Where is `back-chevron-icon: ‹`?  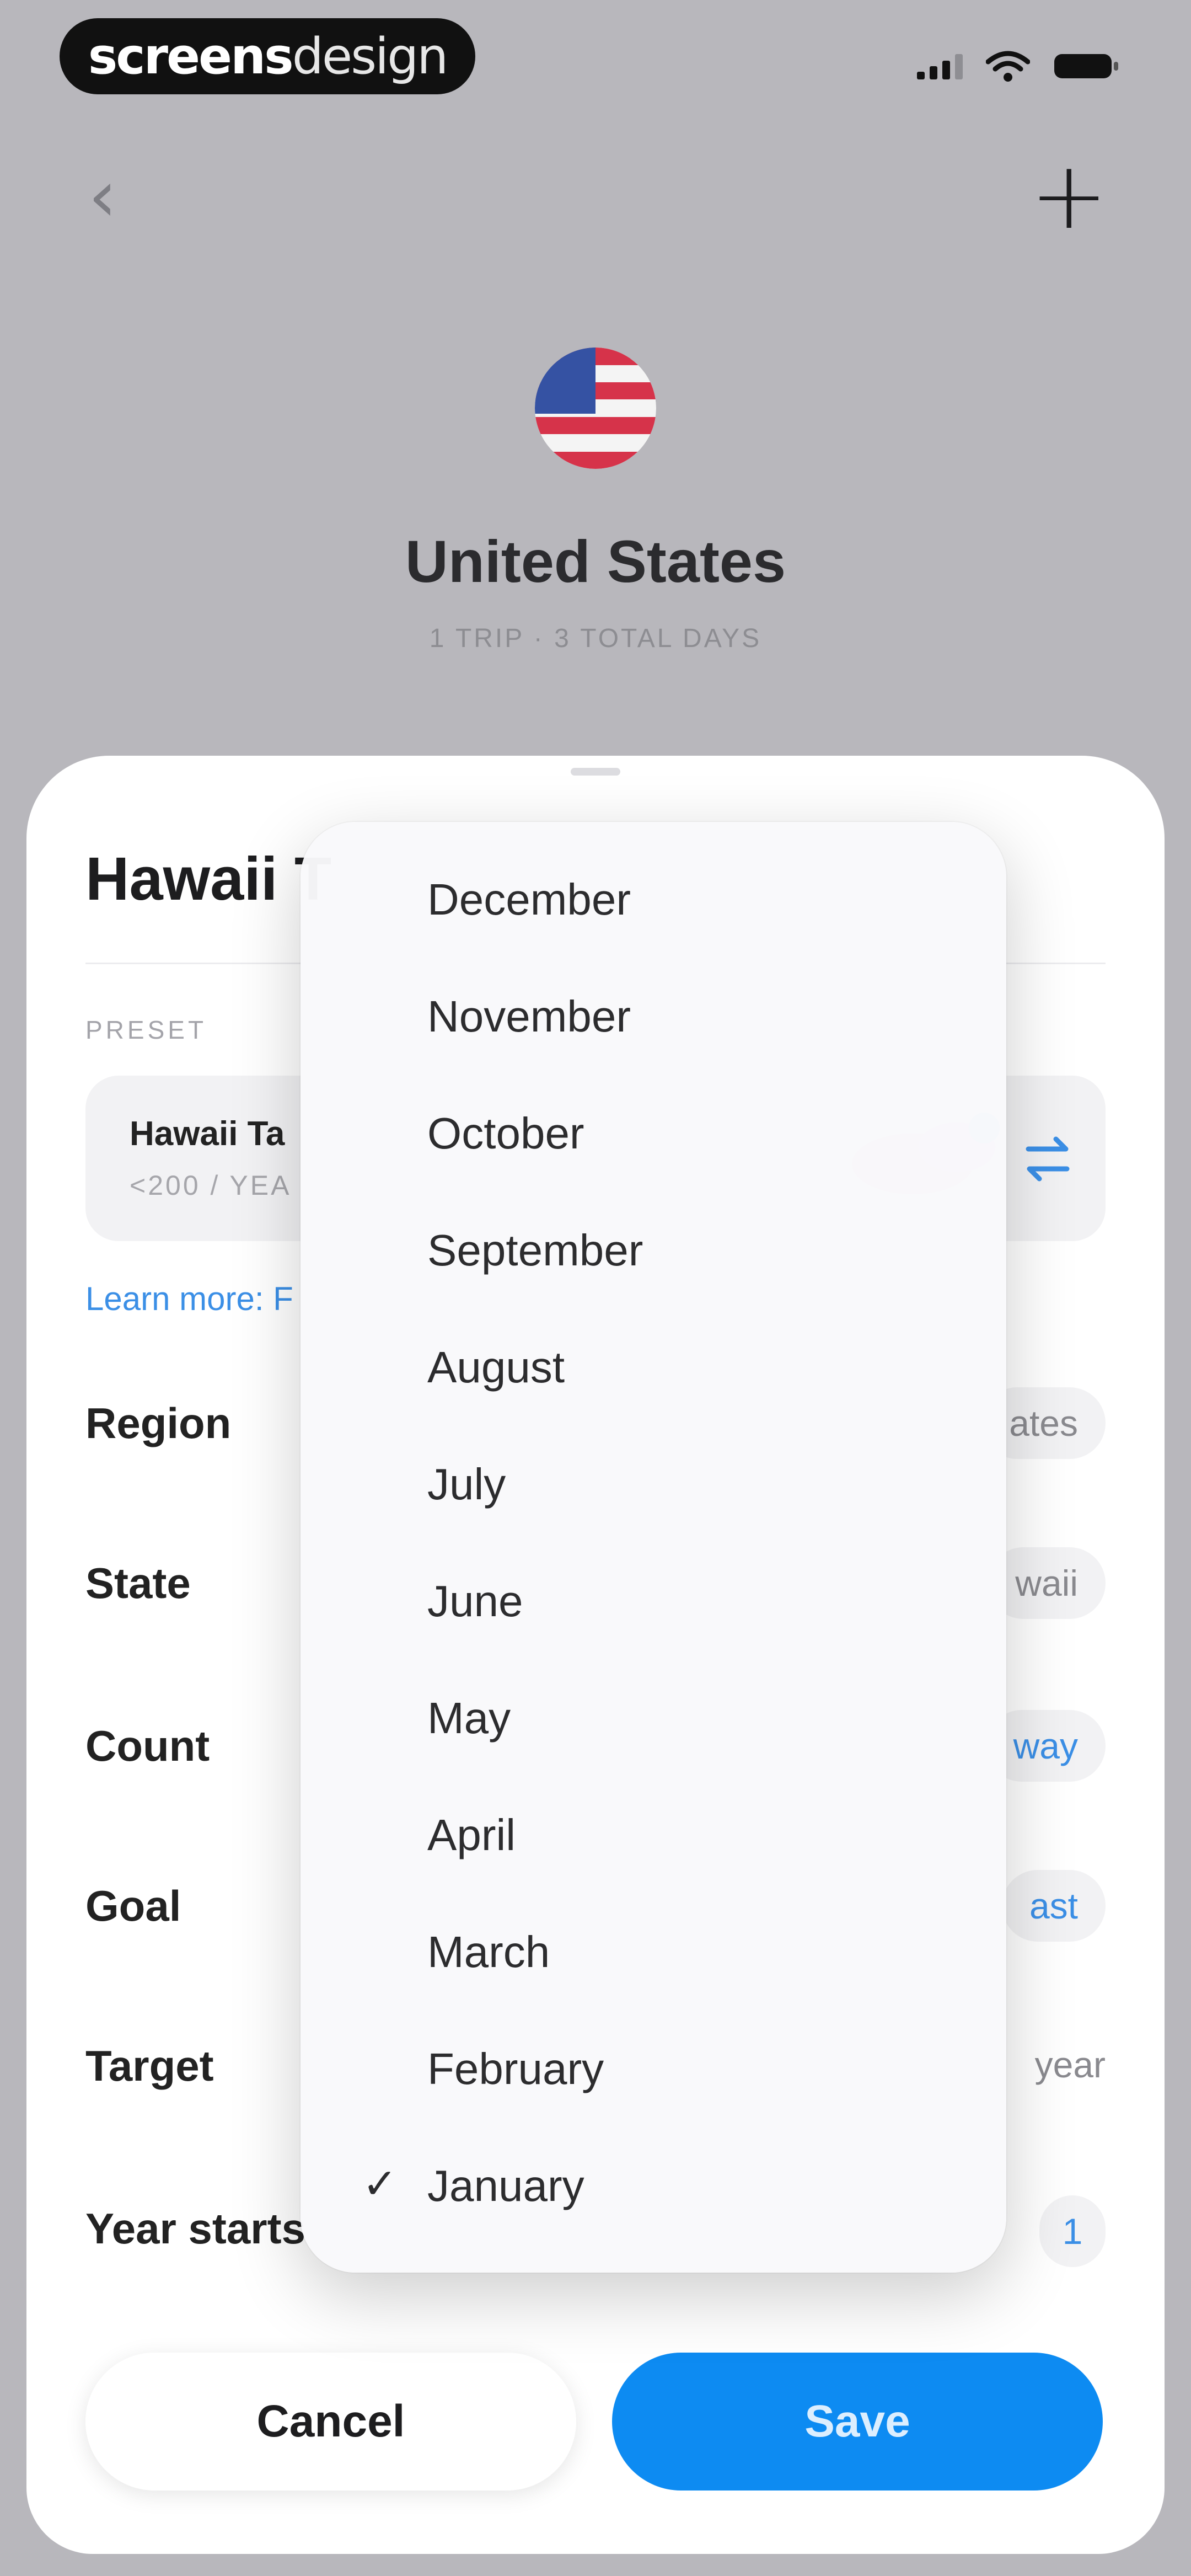 back-chevron-icon: ‹ is located at coordinates (103, 196).